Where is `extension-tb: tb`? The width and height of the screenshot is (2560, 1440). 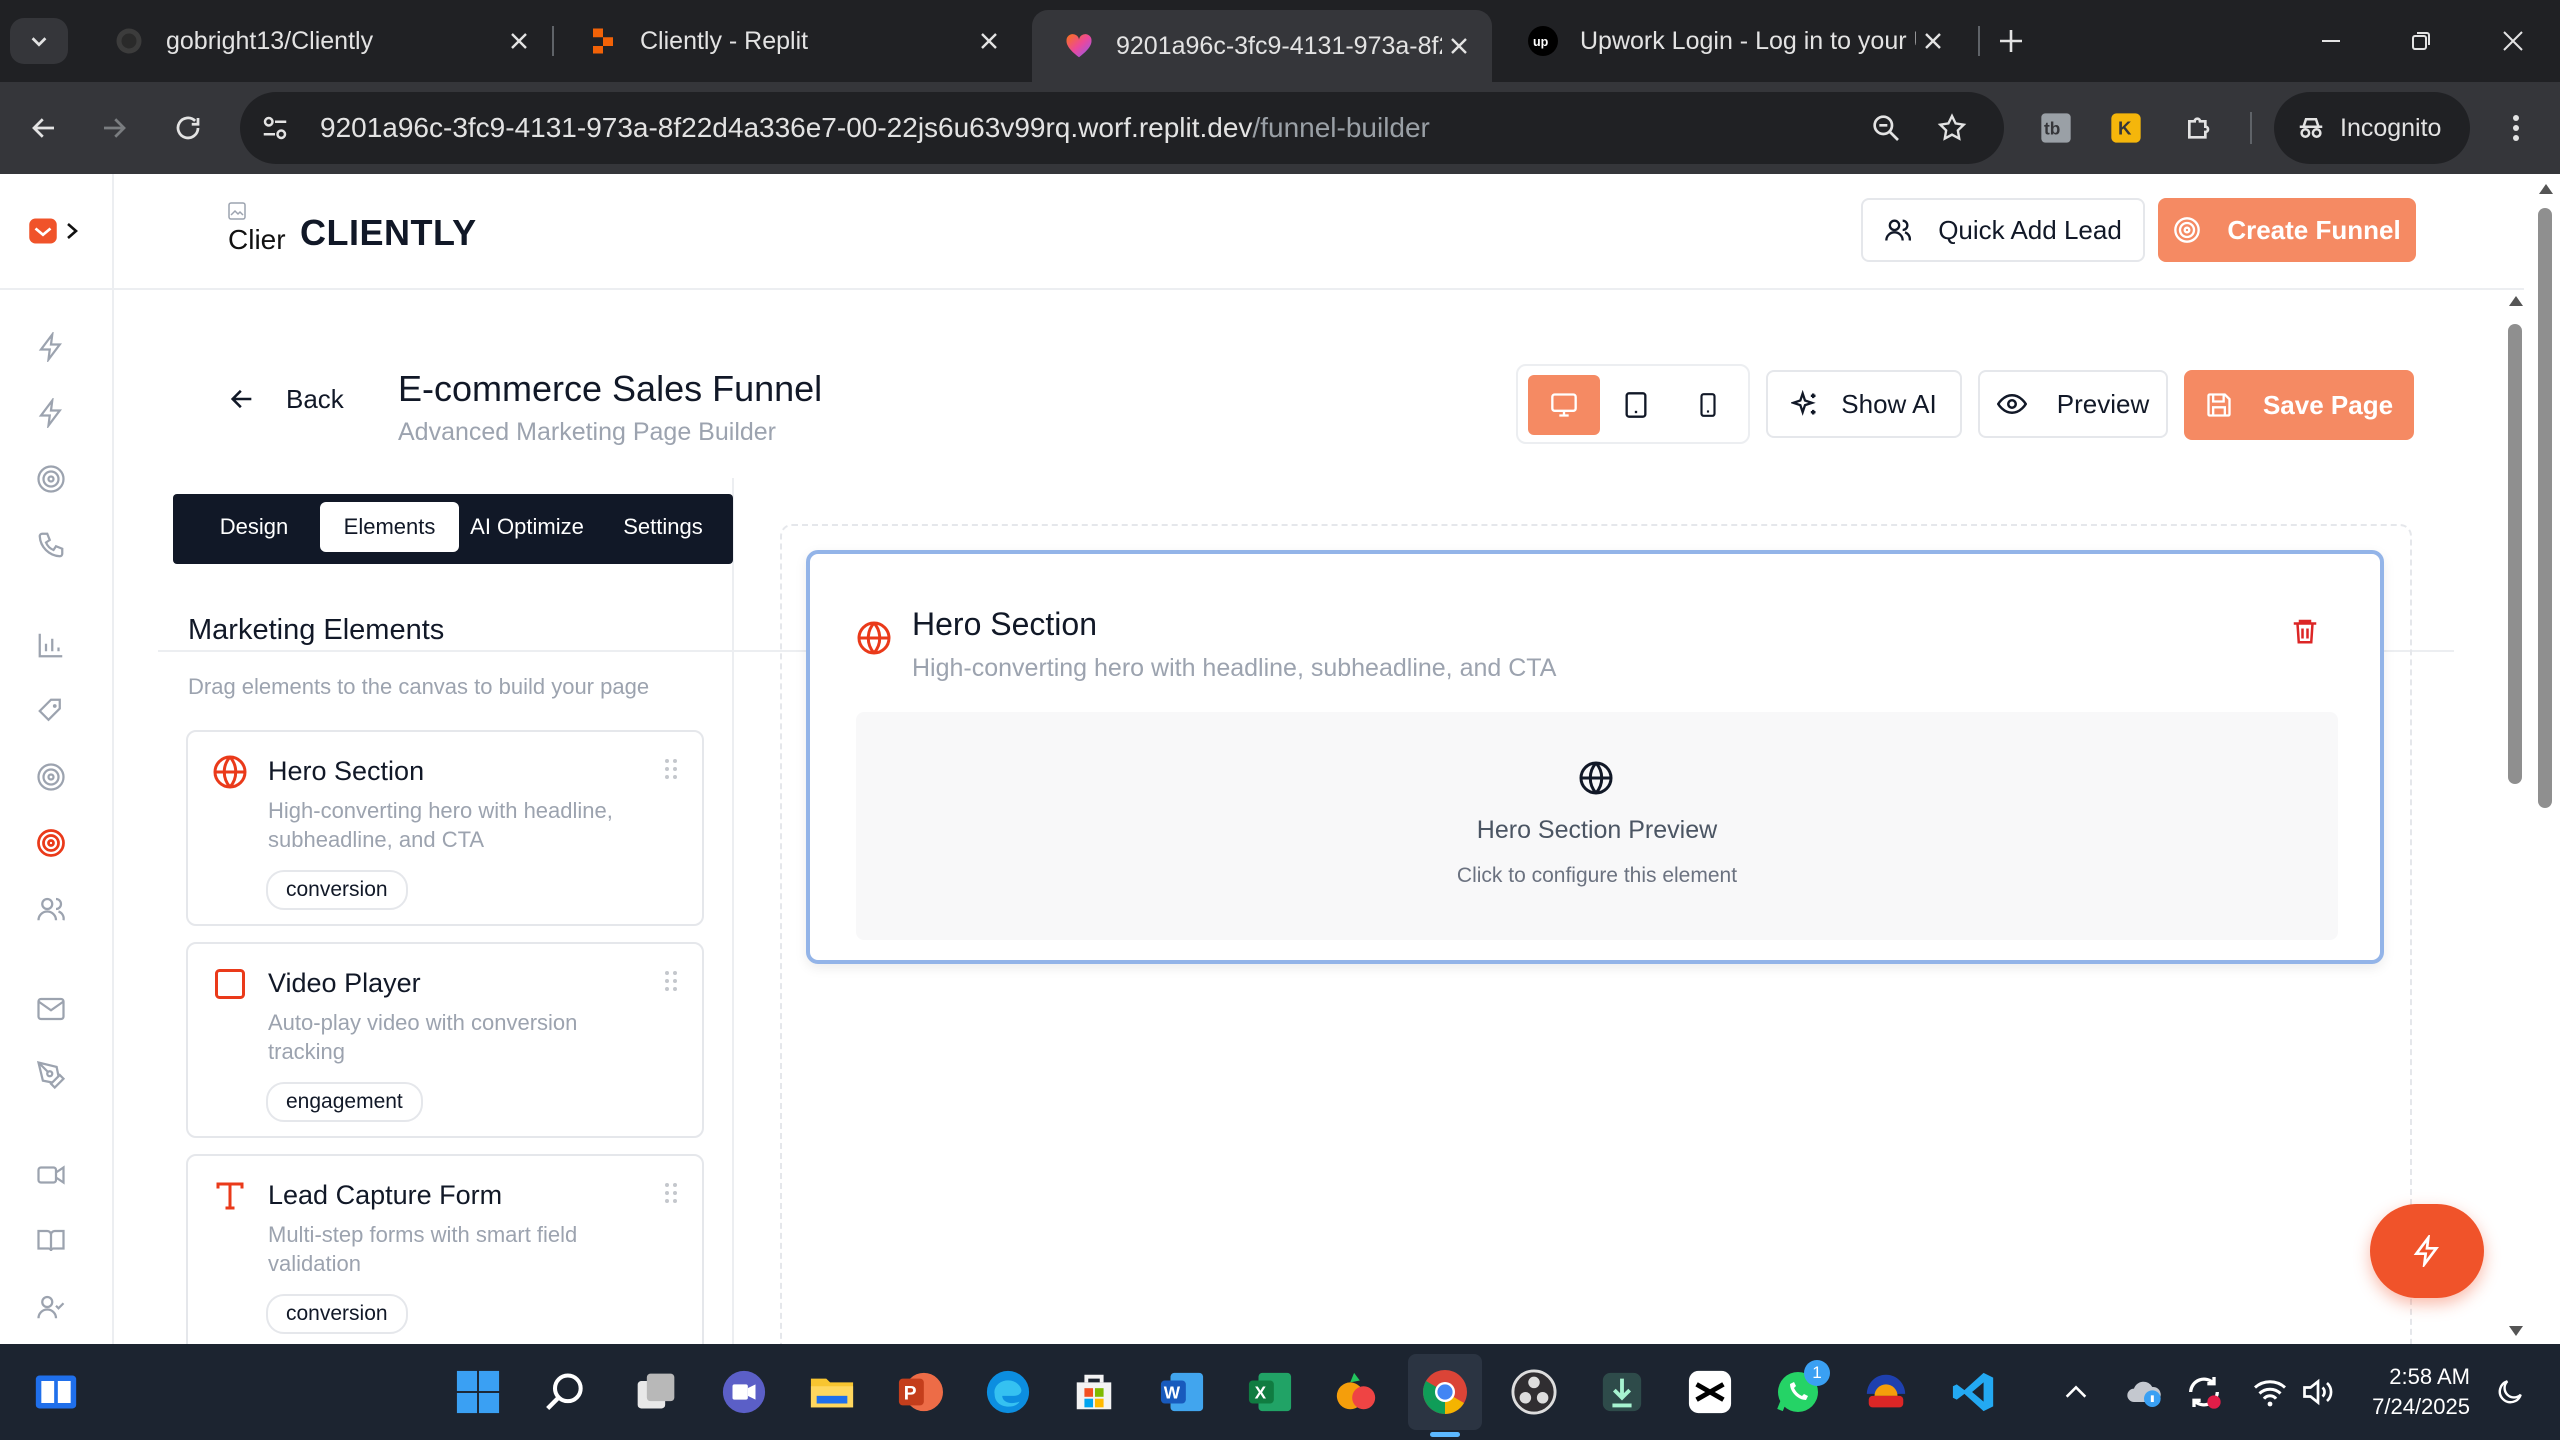 extension-tb: tb is located at coordinates (2056, 128).